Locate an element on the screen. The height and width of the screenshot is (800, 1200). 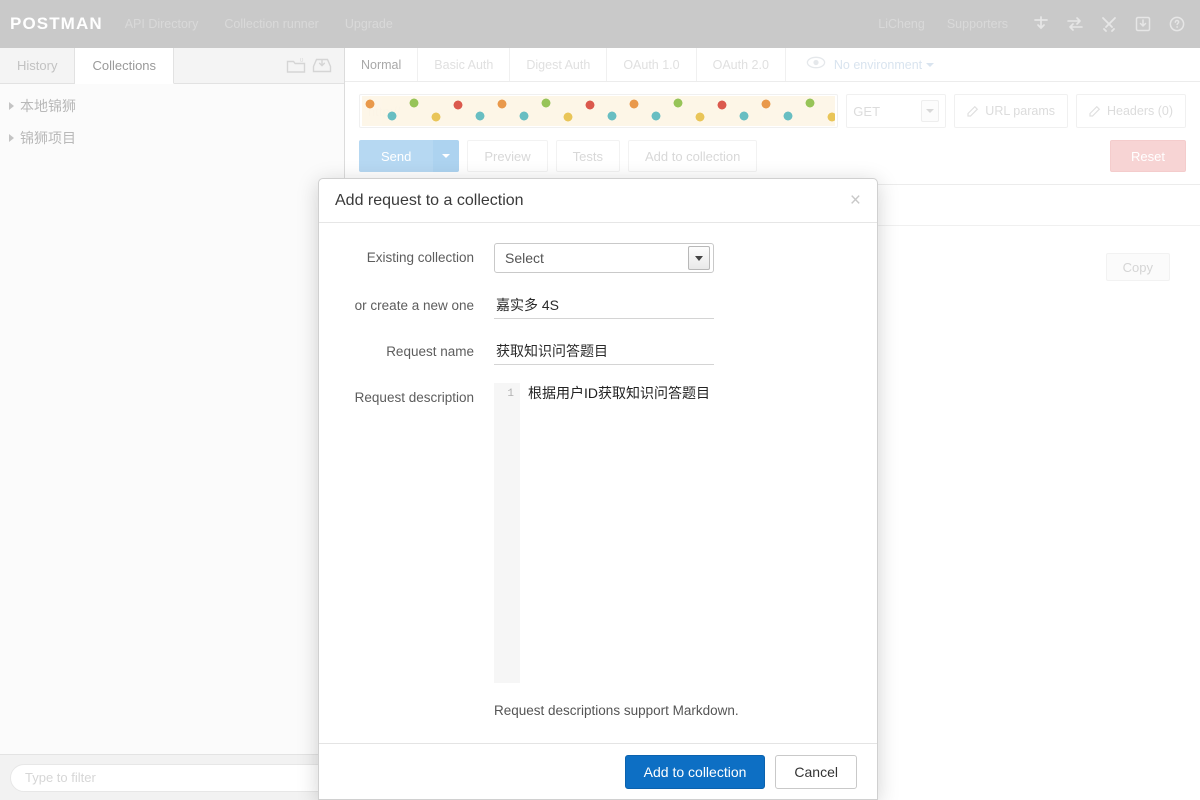
sidebar-tab-actions: 0 is located at coordinates (315, 65).